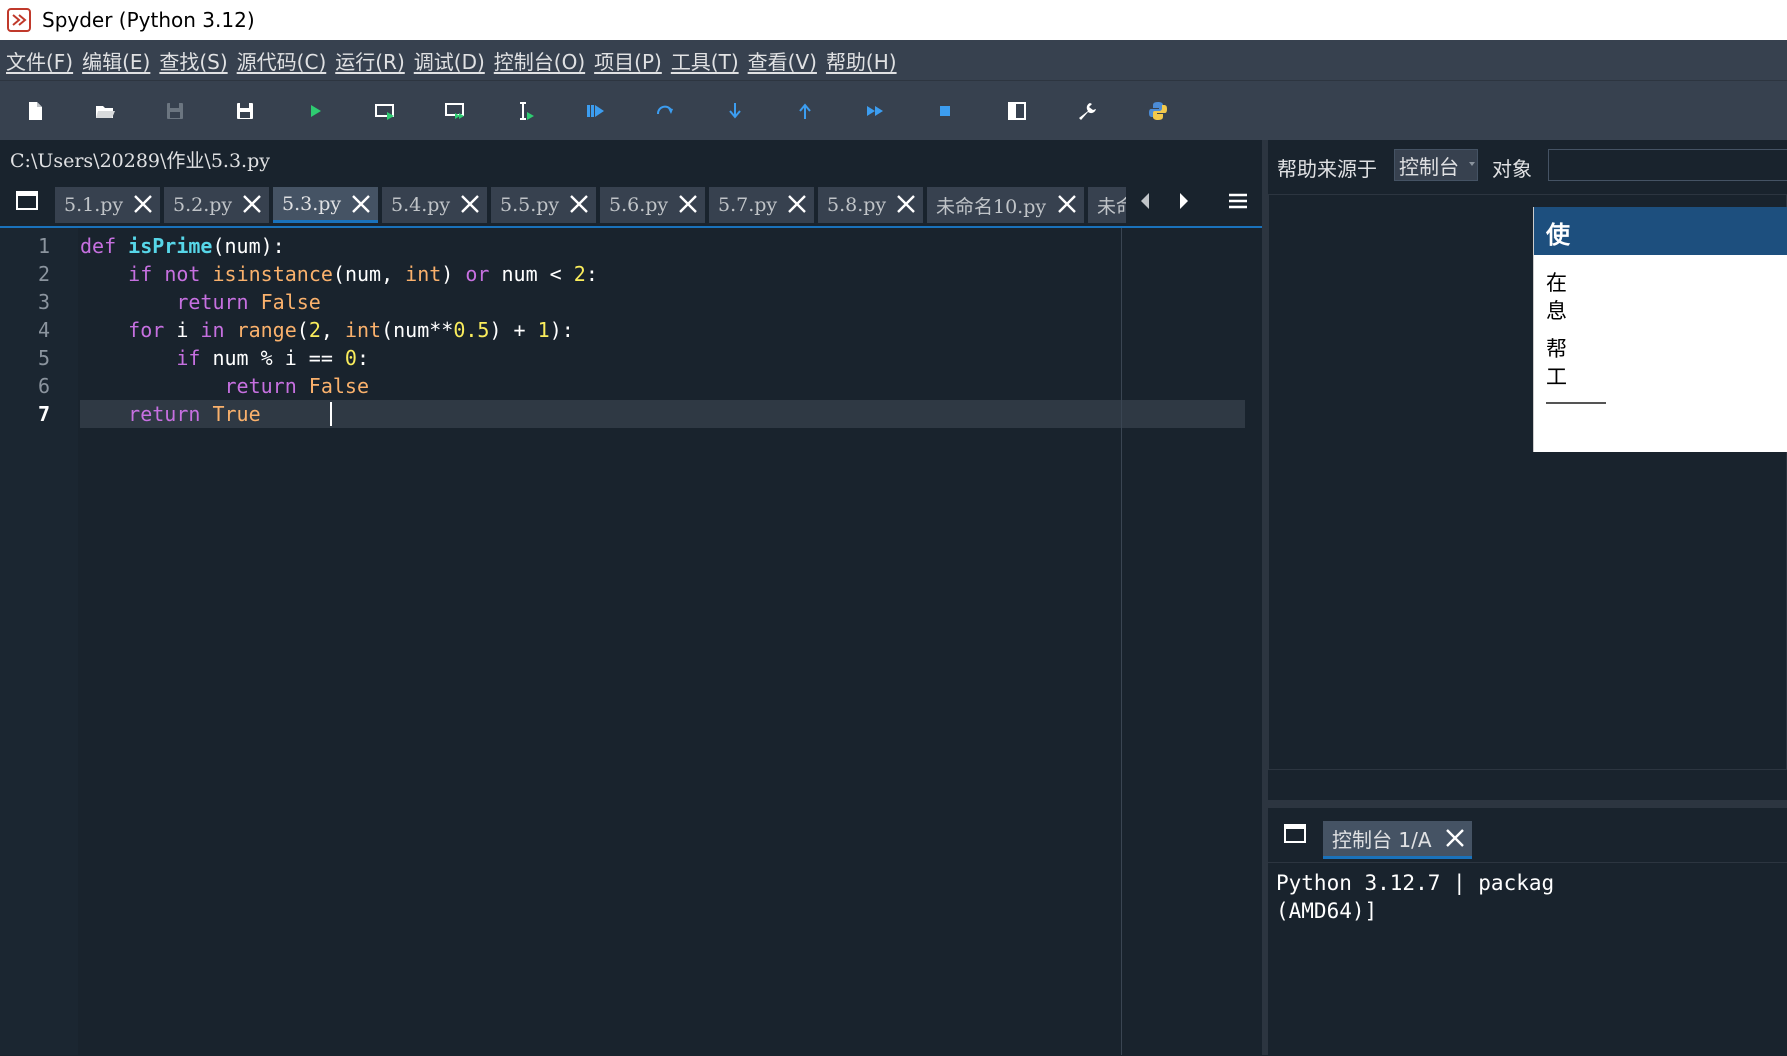  Describe the element at coordinates (1558, 235) in the screenshot. I see `help-card-title: 使` at that location.